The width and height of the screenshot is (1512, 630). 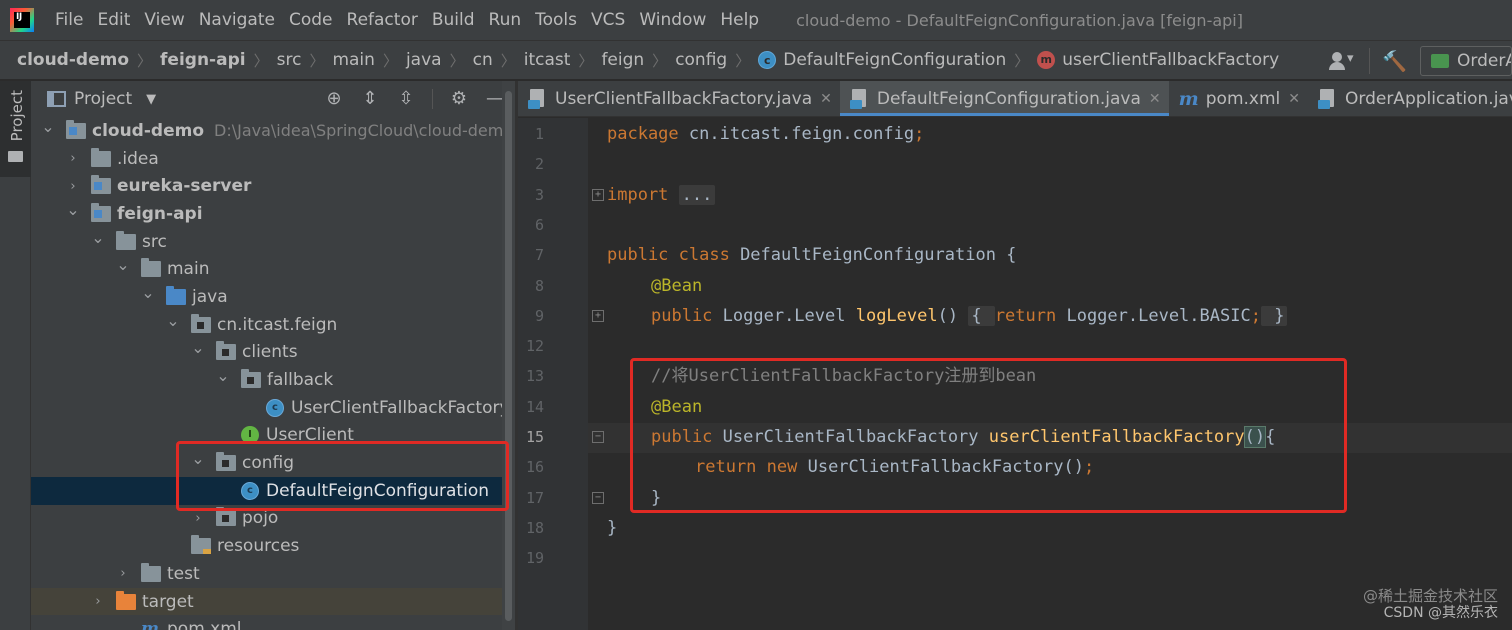 What do you see at coordinates (273, 297) in the screenshot?
I see `tree-item: ⌄ java` at bounding box center [273, 297].